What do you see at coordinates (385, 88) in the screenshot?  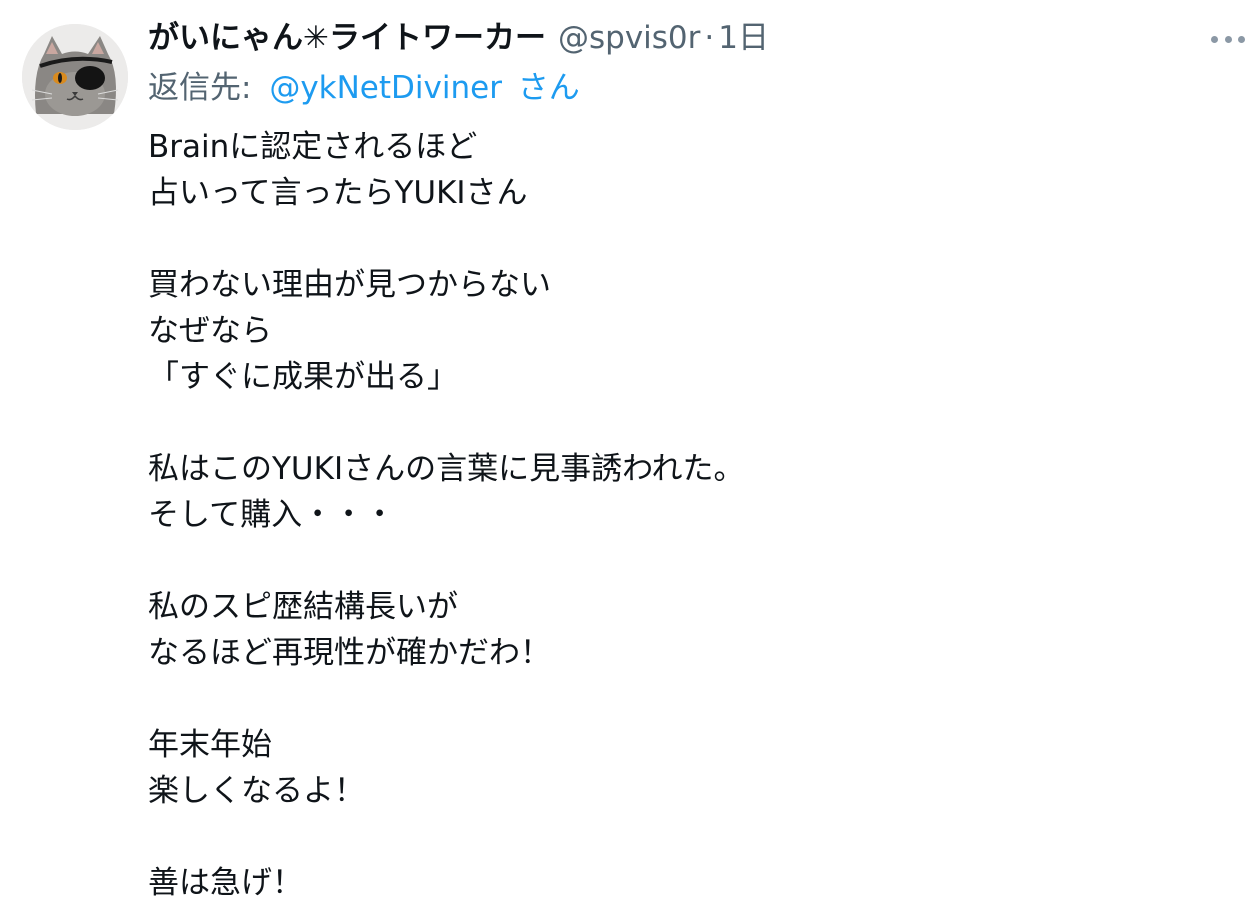 I see `reply-to-mention-link: @ykNetDiviner` at bounding box center [385, 88].